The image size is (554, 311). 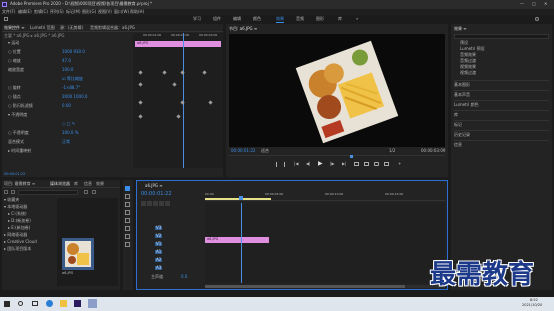 I want to click on minimize-button: —, so click(x=522, y=4).